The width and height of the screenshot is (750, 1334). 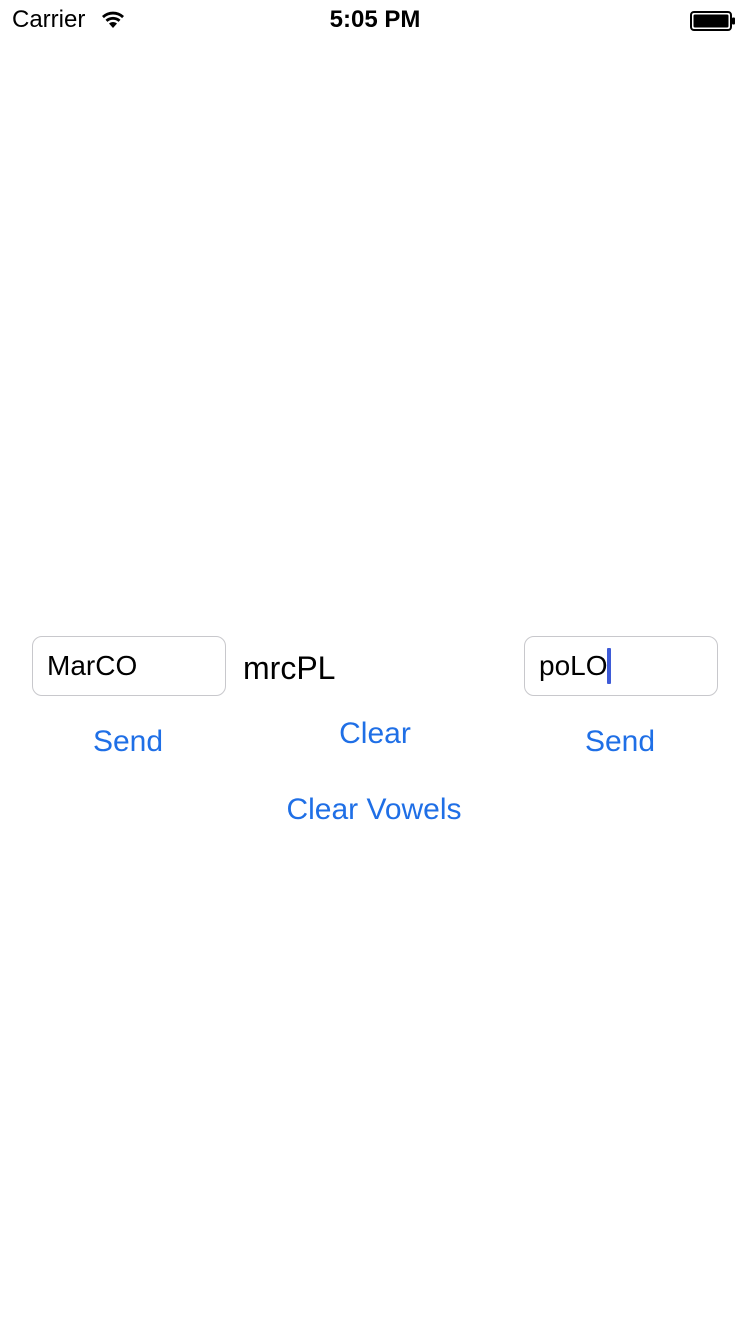 What do you see at coordinates (128, 742) in the screenshot?
I see `send-left-button: Send` at bounding box center [128, 742].